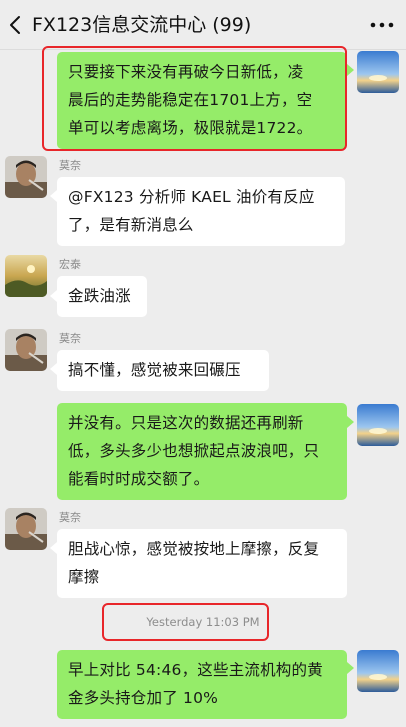 Image resolution: width=406 pixels, height=727 pixels. I want to click on message-text: 晨后的走势能稳定在1701上方，空, so click(190, 100).